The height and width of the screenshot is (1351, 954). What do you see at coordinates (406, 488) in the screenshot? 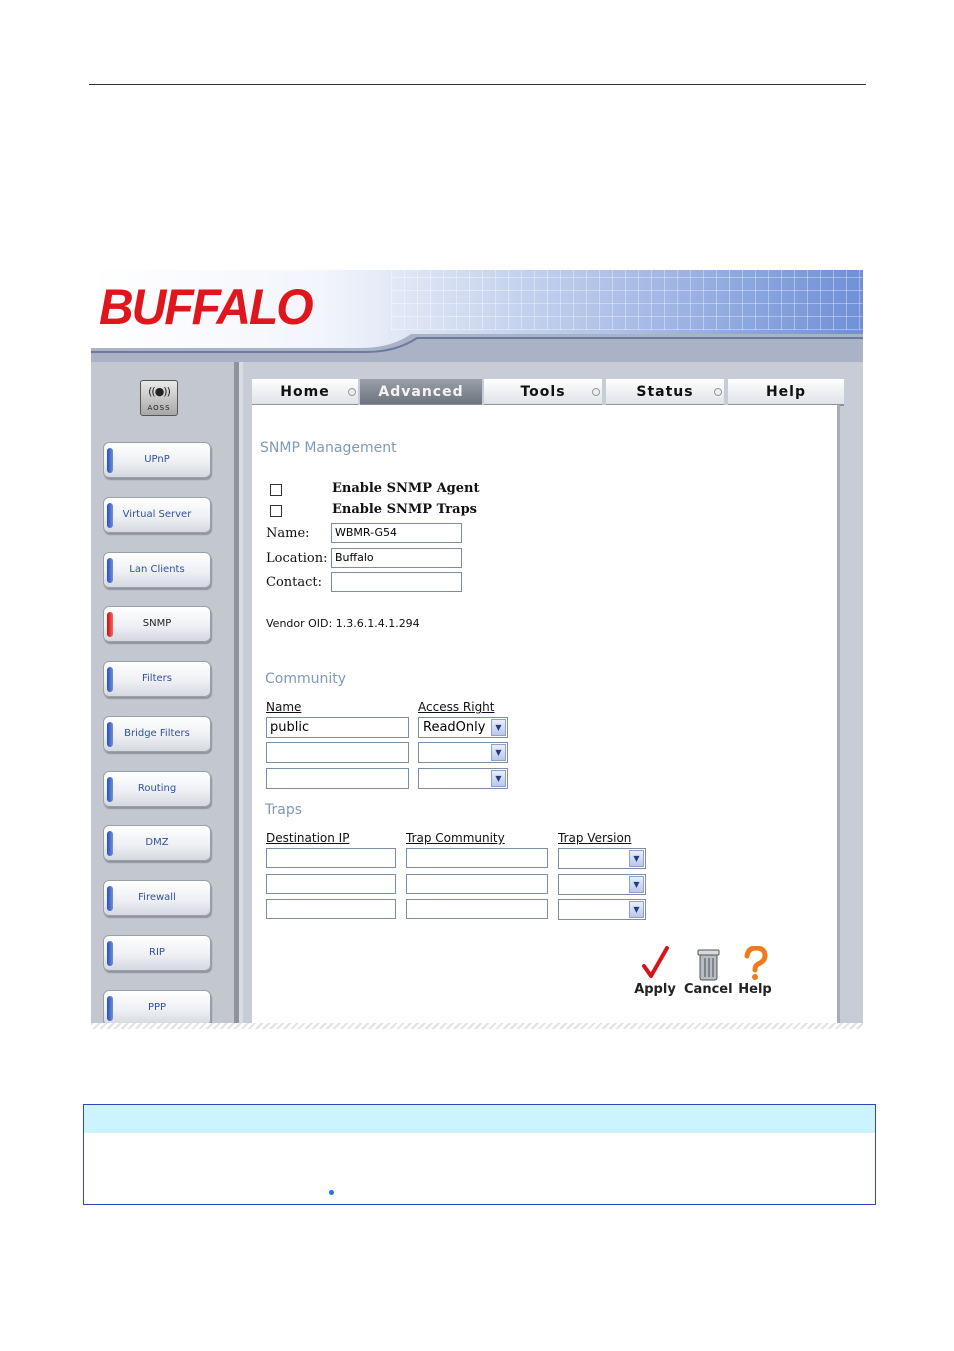
I see `enable-snmp-agent-label: Enable SNMP Agent` at bounding box center [406, 488].